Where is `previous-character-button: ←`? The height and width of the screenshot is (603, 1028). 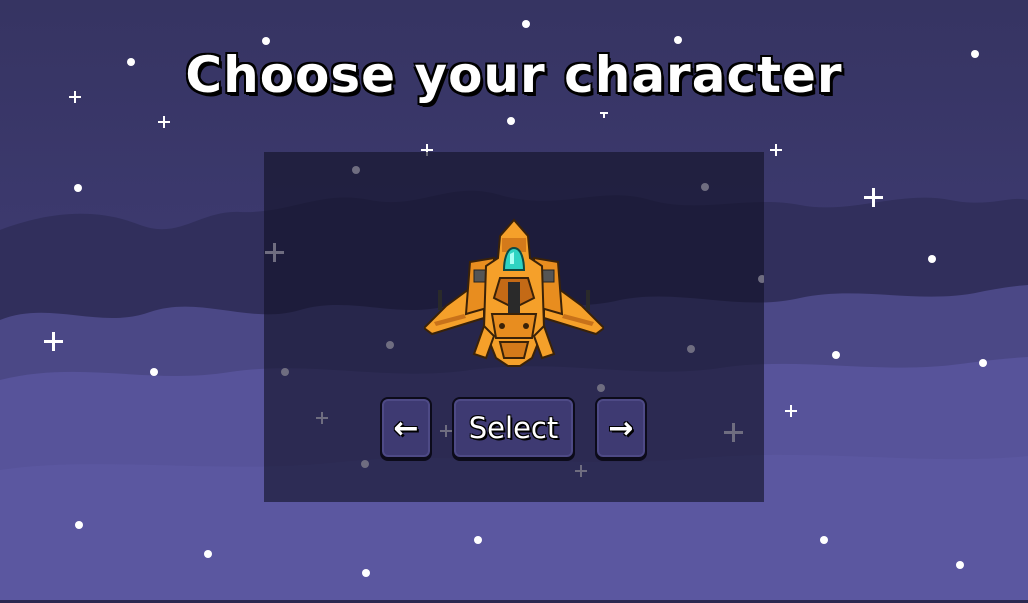 previous-character-button: ← is located at coordinates (406, 428).